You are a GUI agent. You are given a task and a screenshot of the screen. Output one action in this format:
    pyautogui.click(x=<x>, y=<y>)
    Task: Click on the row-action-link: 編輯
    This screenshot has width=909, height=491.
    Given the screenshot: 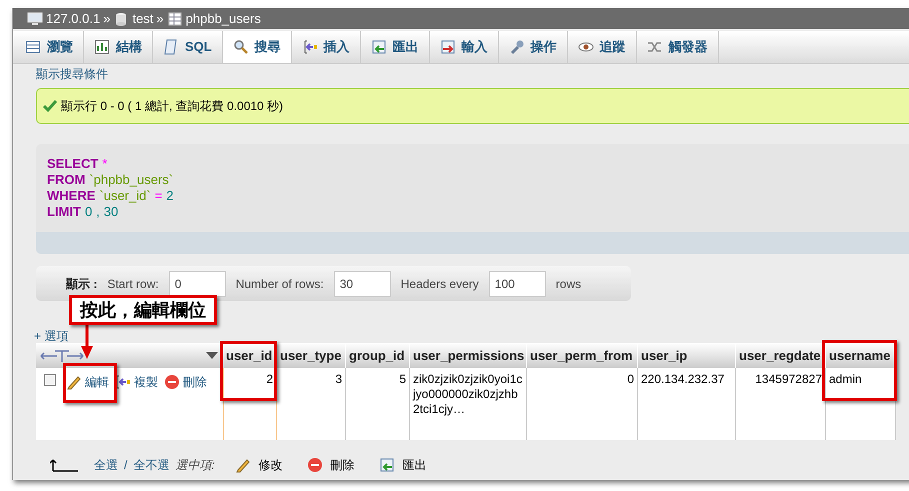 What is the action you would take?
    pyautogui.click(x=87, y=382)
    